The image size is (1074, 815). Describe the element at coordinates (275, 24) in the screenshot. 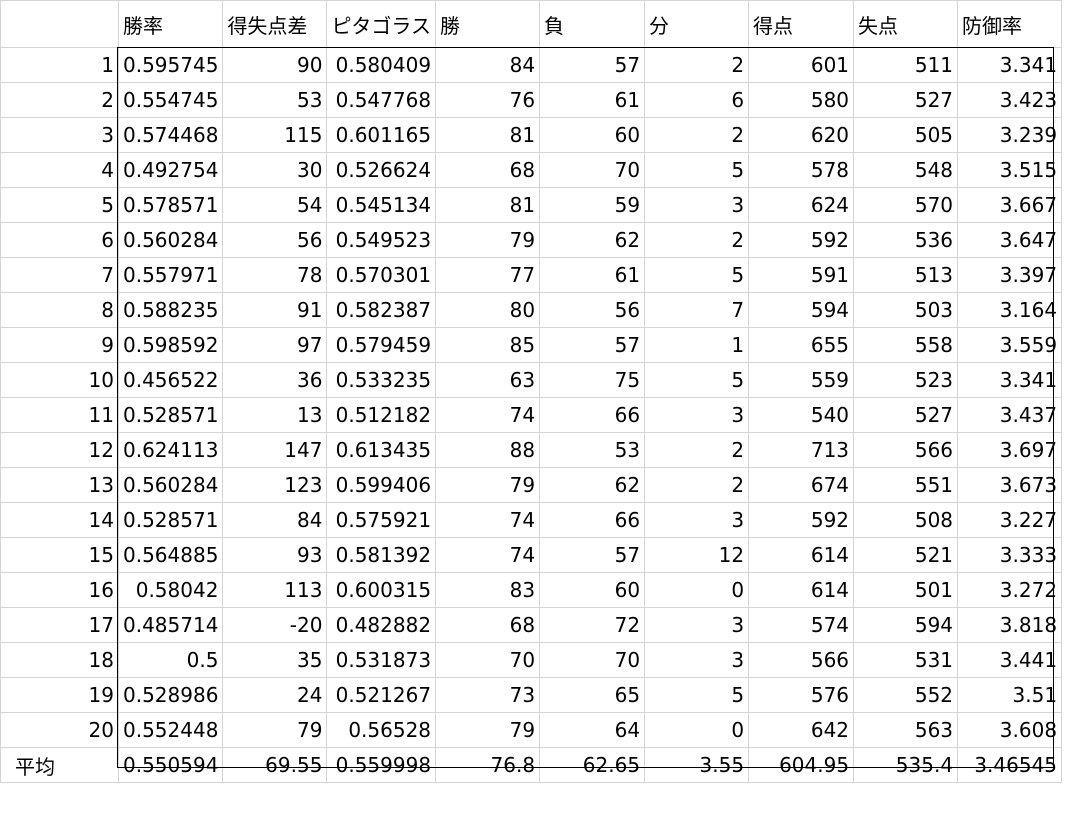

I see `header-run-diff: 得失点差` at that location.